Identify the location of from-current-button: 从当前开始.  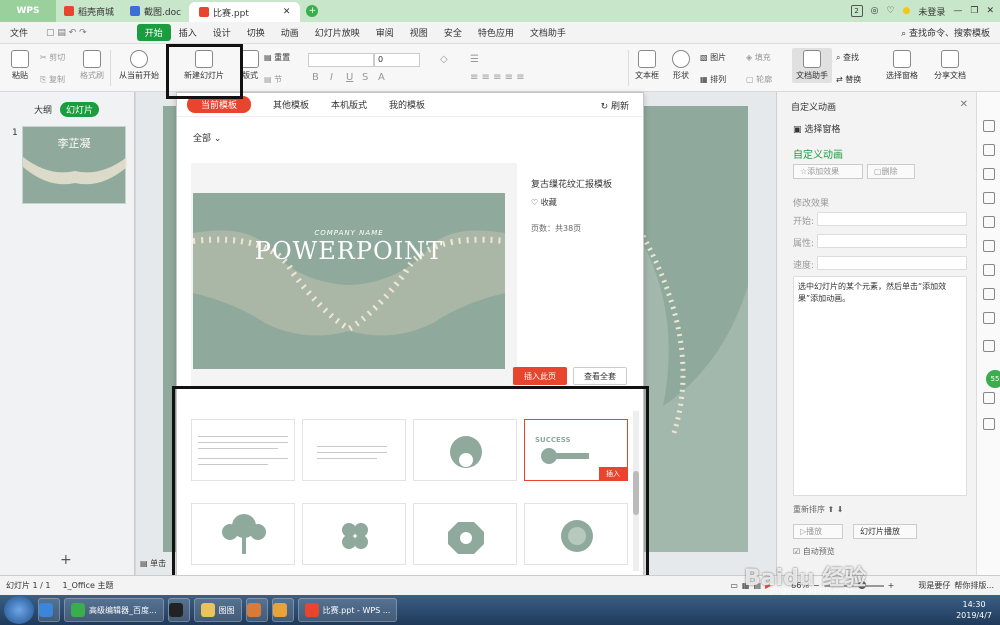
(139, 65).